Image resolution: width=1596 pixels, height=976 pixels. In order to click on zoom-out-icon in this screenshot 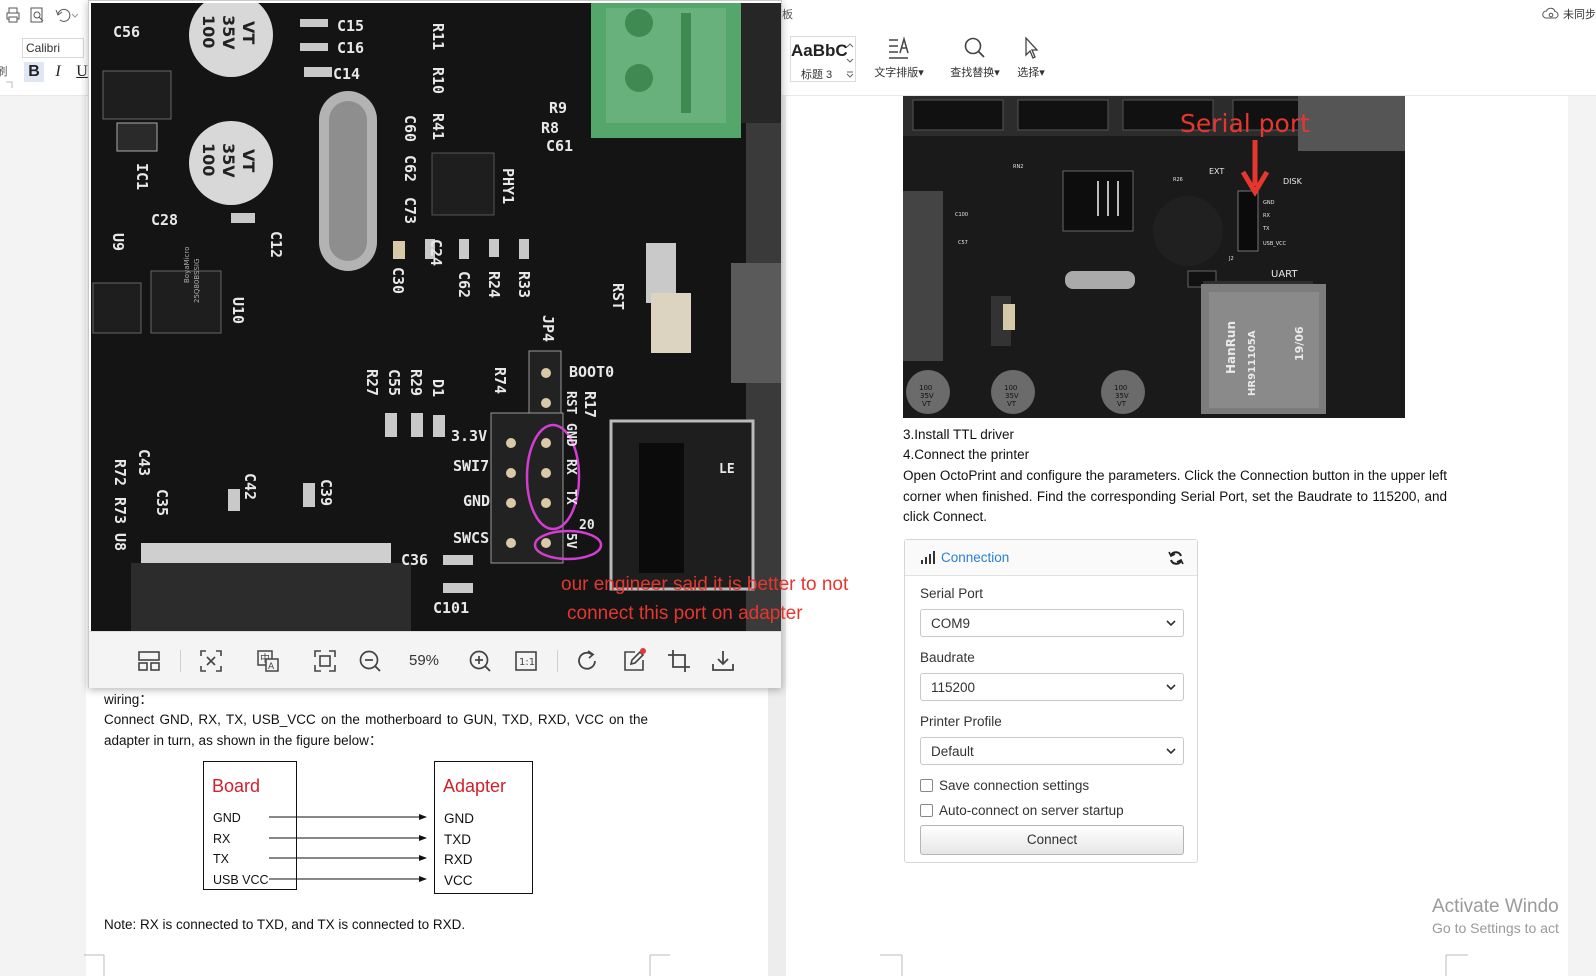, I will do `click(370, 661)`.